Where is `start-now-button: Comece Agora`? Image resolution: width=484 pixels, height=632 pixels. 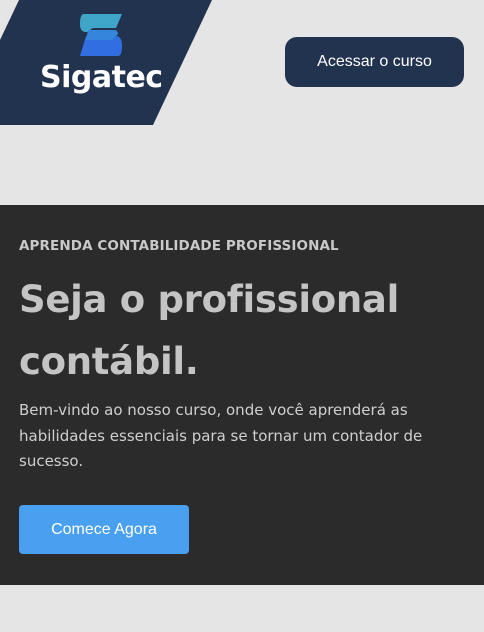 start-now-button: Comece Agora is located at coordinates (104, 529).